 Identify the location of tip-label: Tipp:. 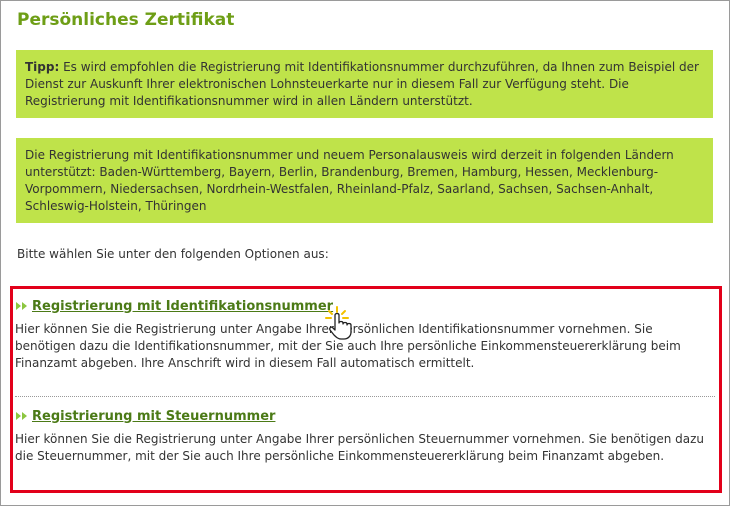
(42, 67).